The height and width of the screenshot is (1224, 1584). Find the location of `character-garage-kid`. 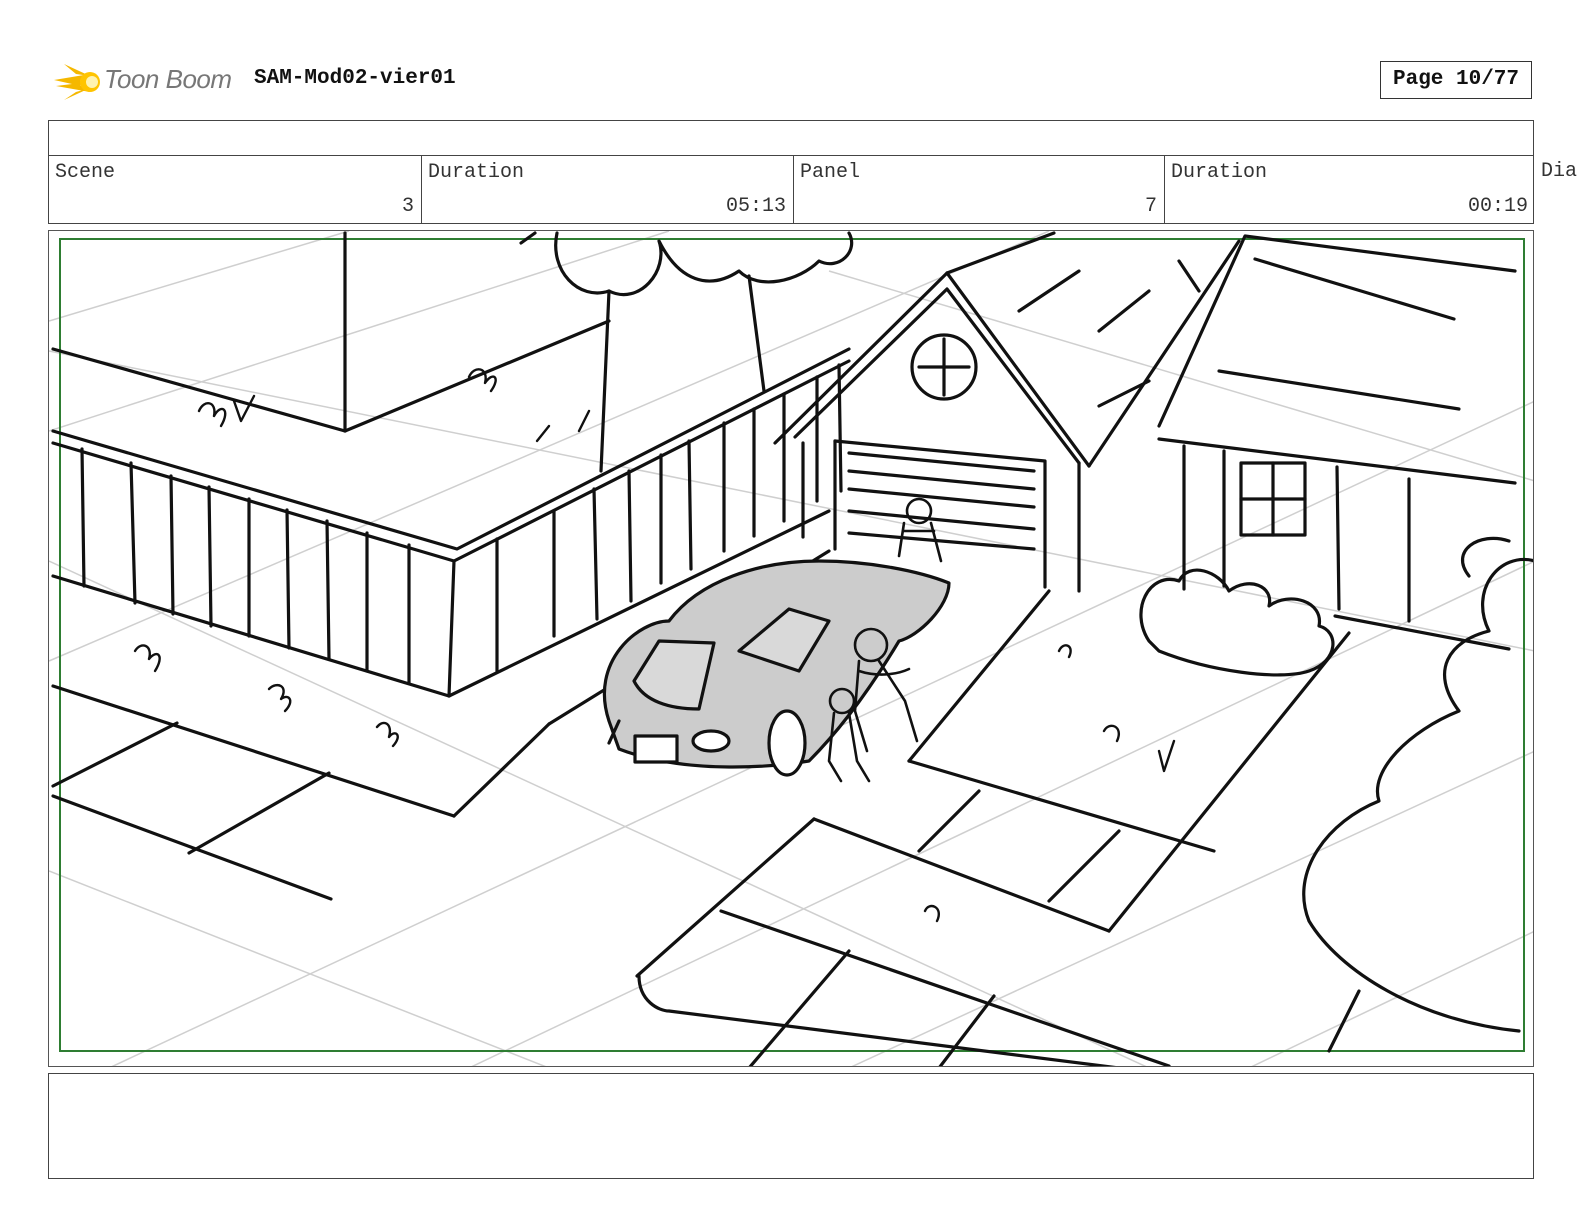

character-garage-kid is located at coordinates (920, 530).